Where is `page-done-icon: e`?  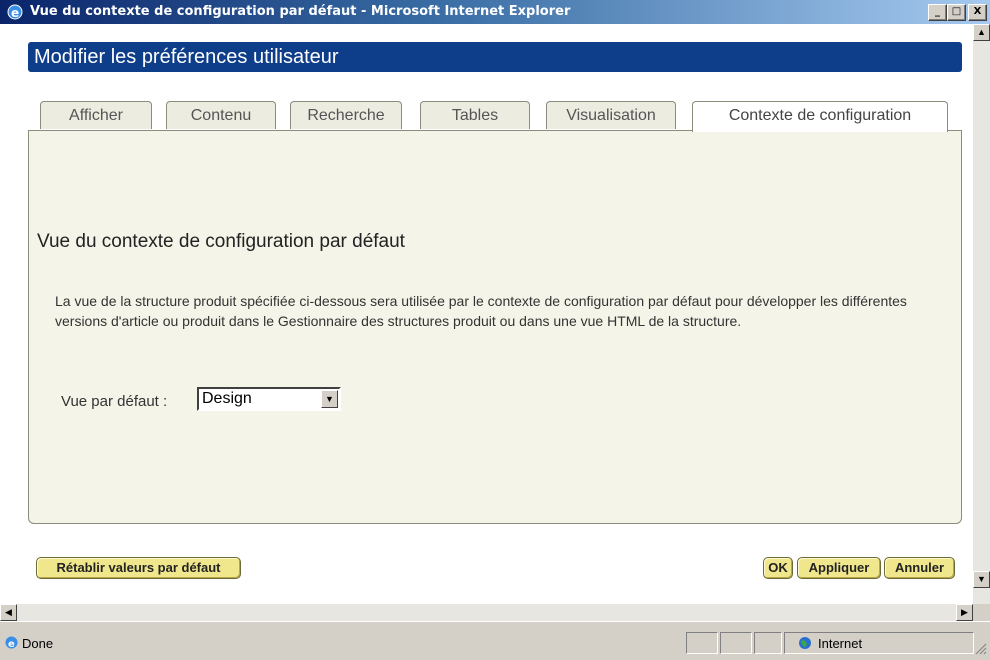 page-done-icon: e is located at coordinates (11, 643).